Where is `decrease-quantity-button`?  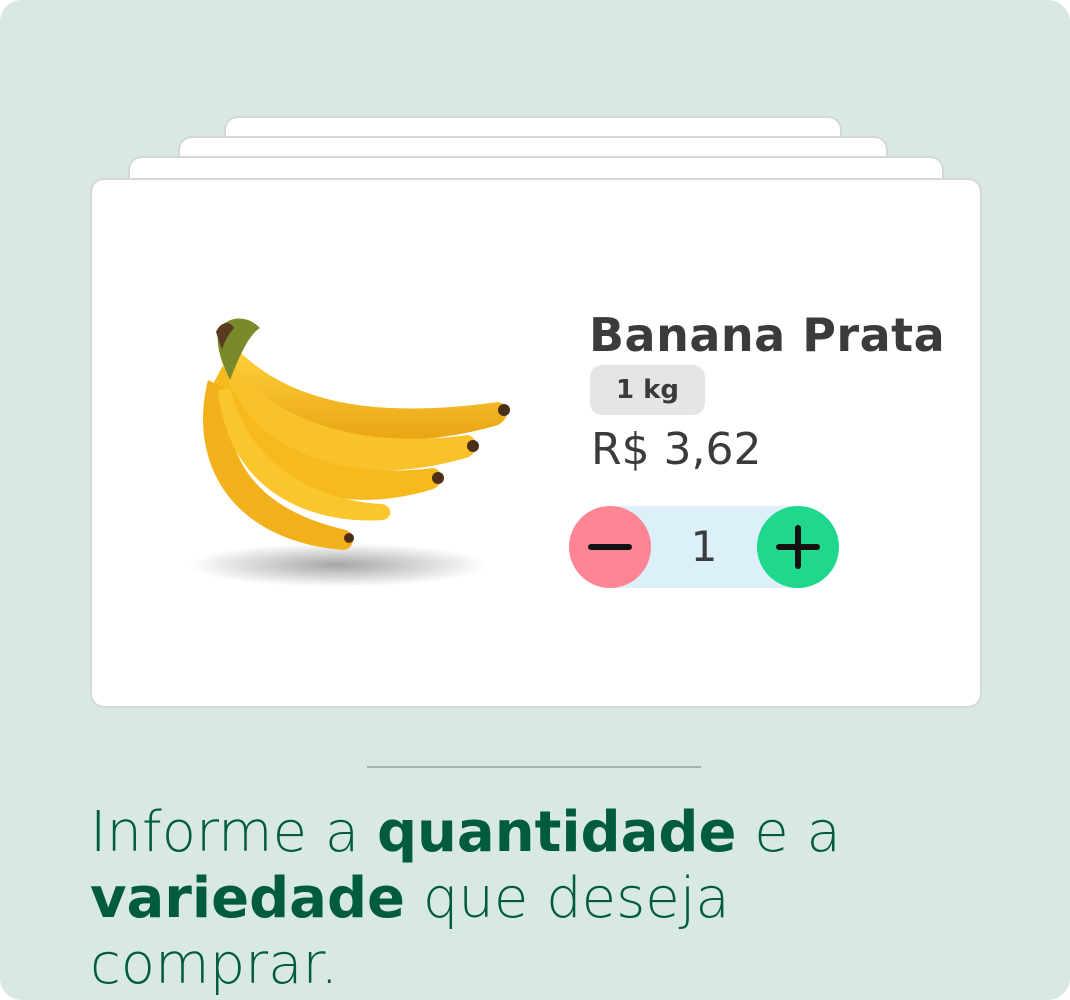
decrease-quantity-button is located at coordinates (610, 547).